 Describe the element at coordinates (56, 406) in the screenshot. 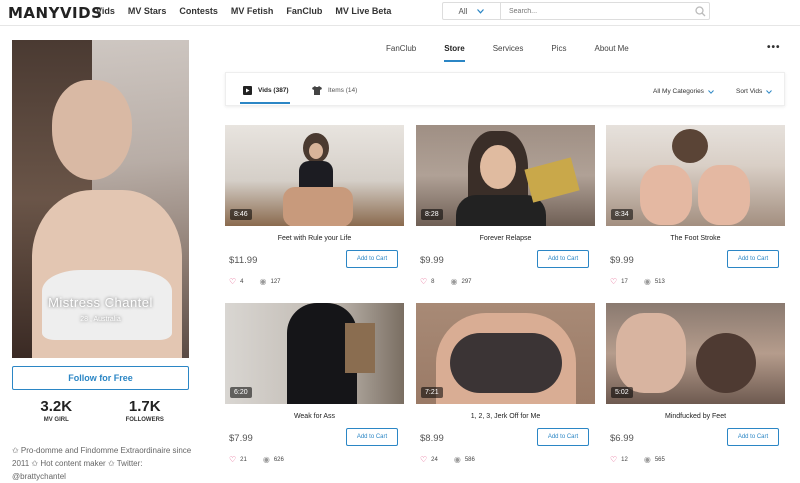

I see `stat-value: 3.2K` at that location.